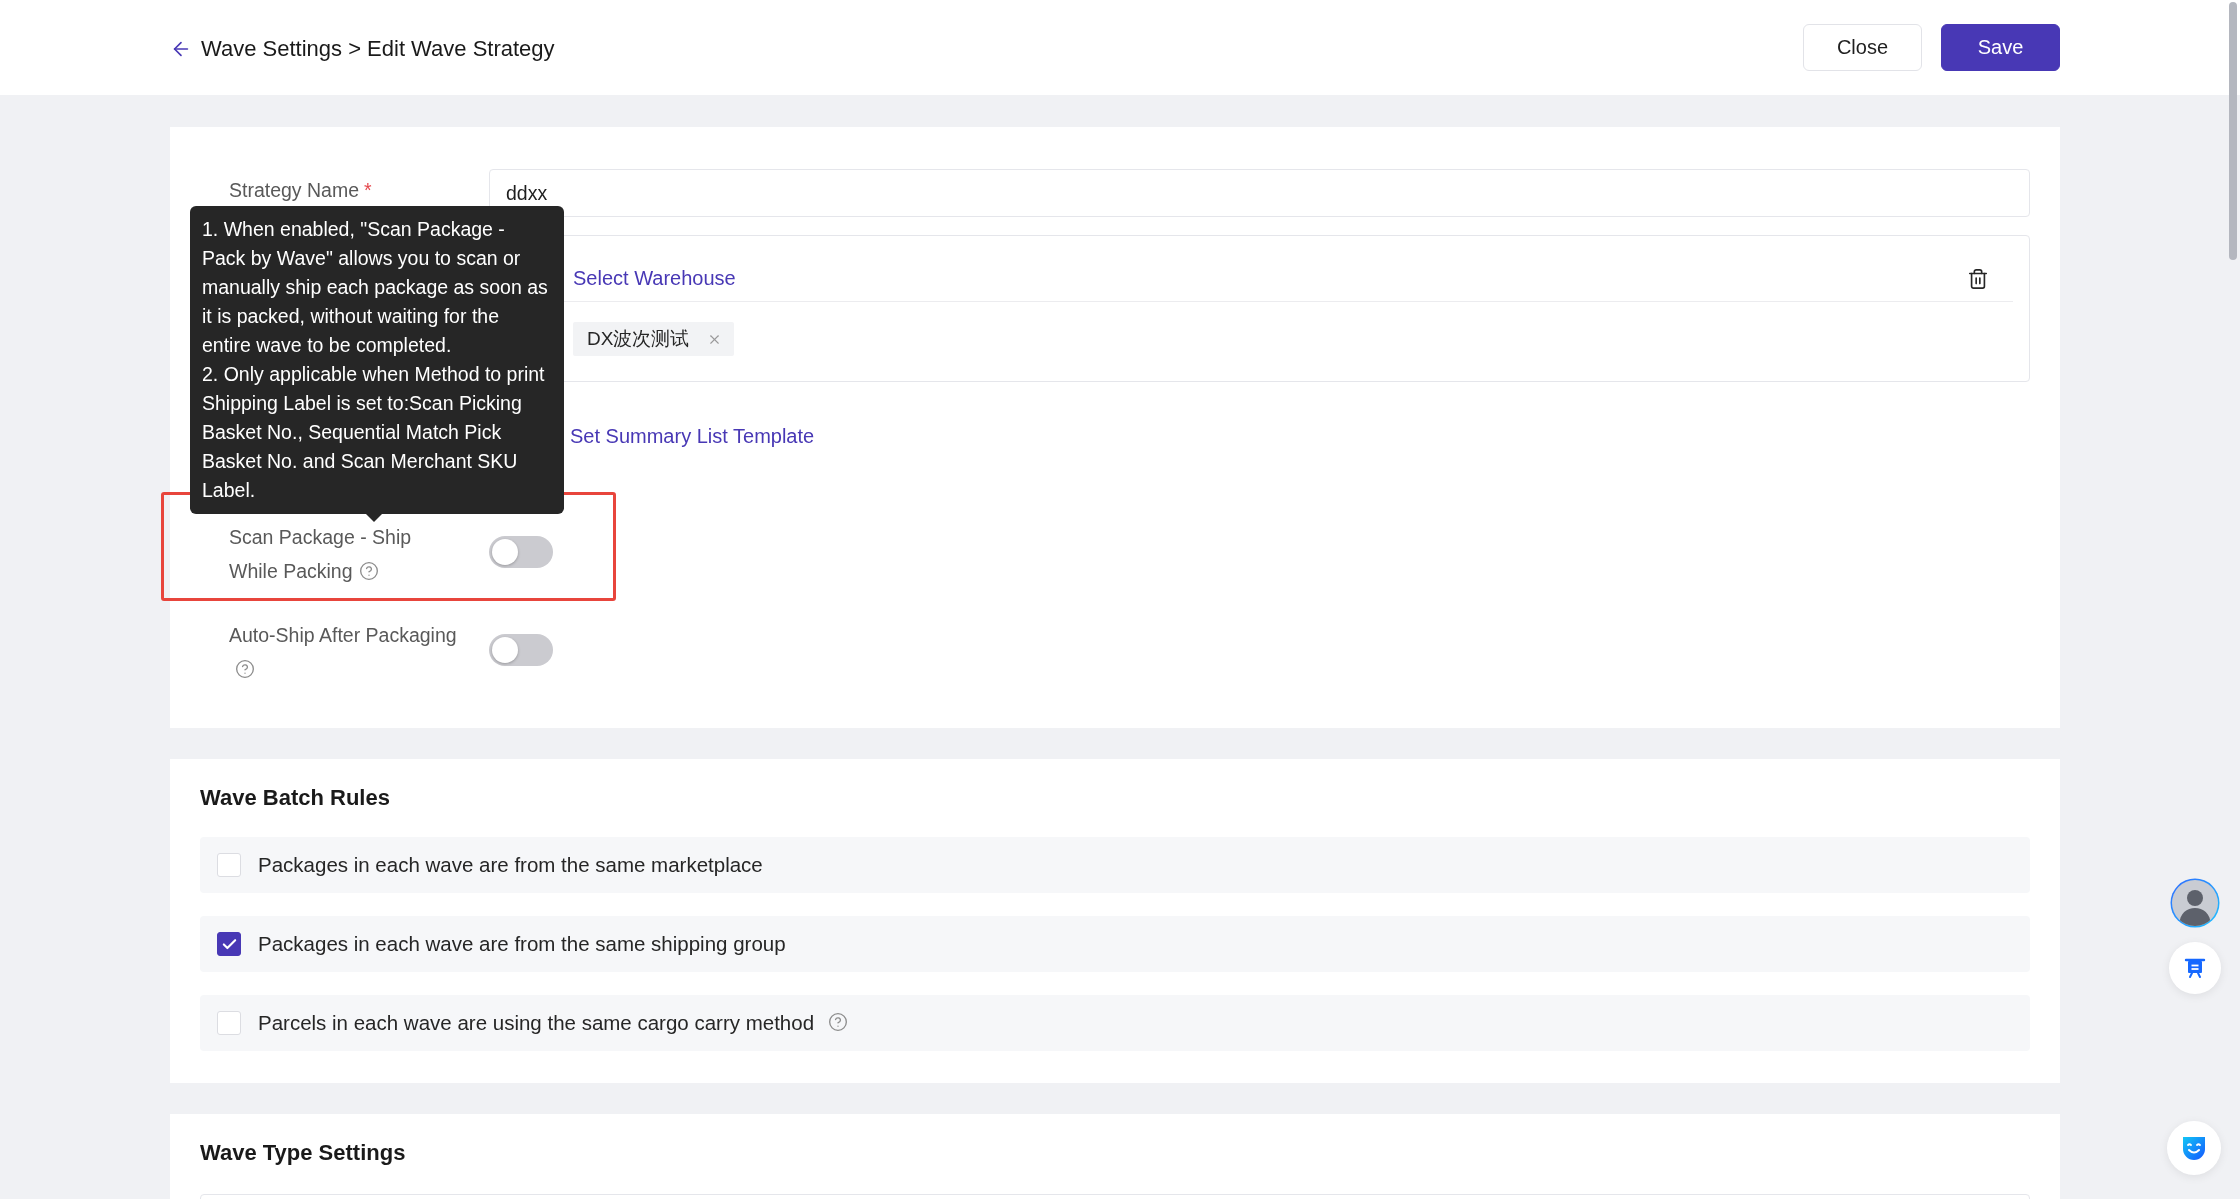  I want to click on scrollbar-thumb, so click(2233, 131).